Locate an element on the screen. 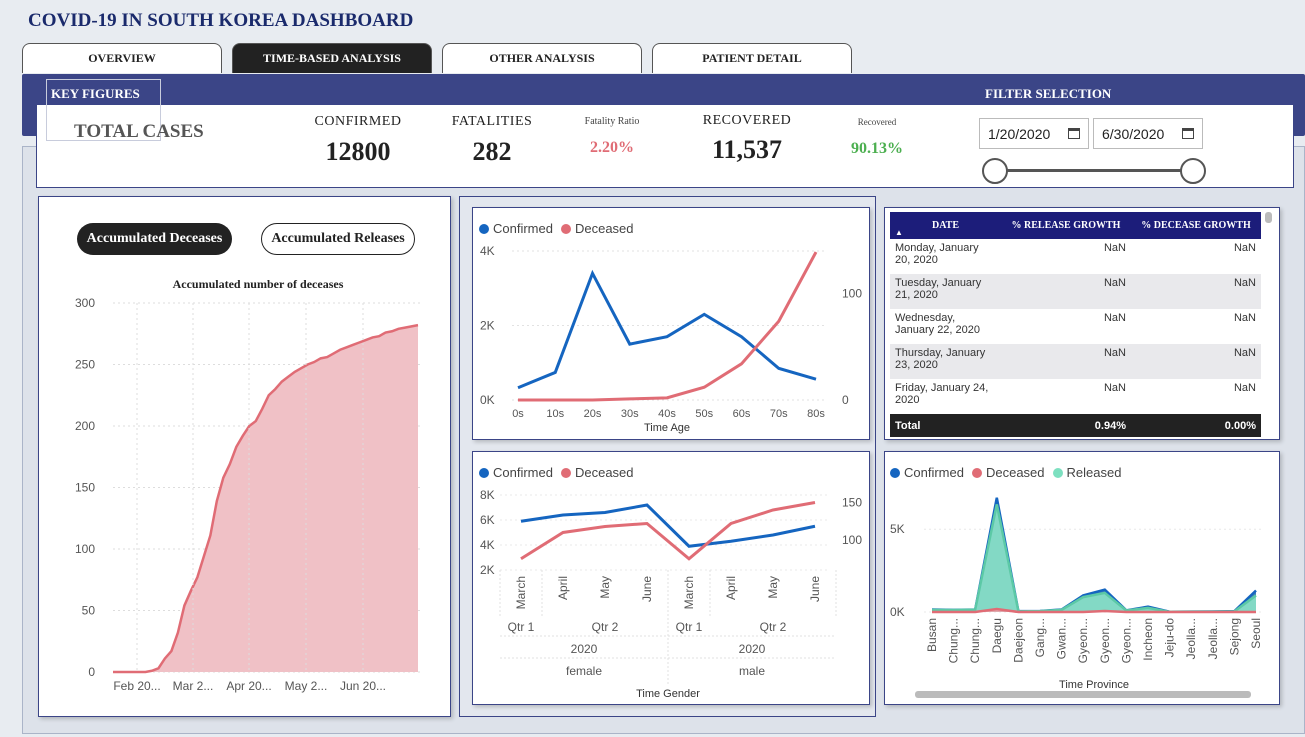  accumulated-deceases-button: Accumulated Deceases is located at coordinates (154, 239).